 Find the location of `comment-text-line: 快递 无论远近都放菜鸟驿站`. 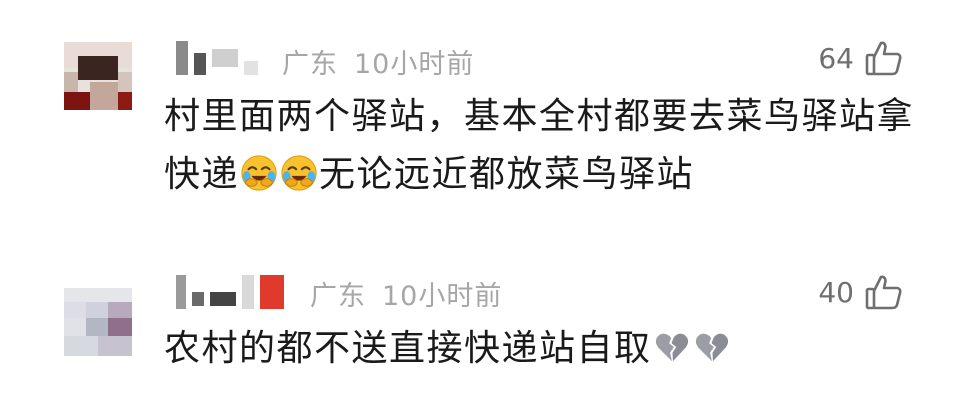

comment-text-line: 快递 无论远近都放菜鸟驿站 is located at coordinates (544, 175).